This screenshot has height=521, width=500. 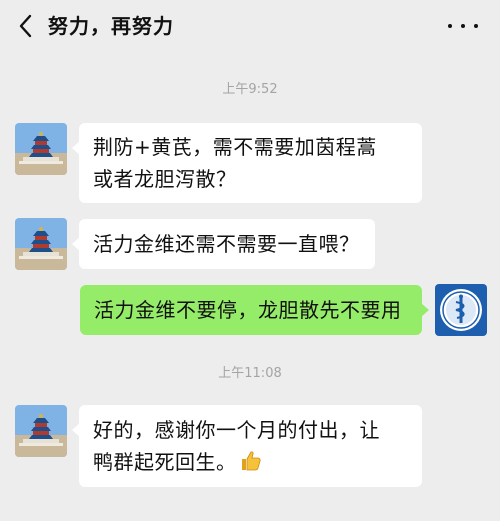 I want to click on more-dots-icon, so click(x=450, y=26).